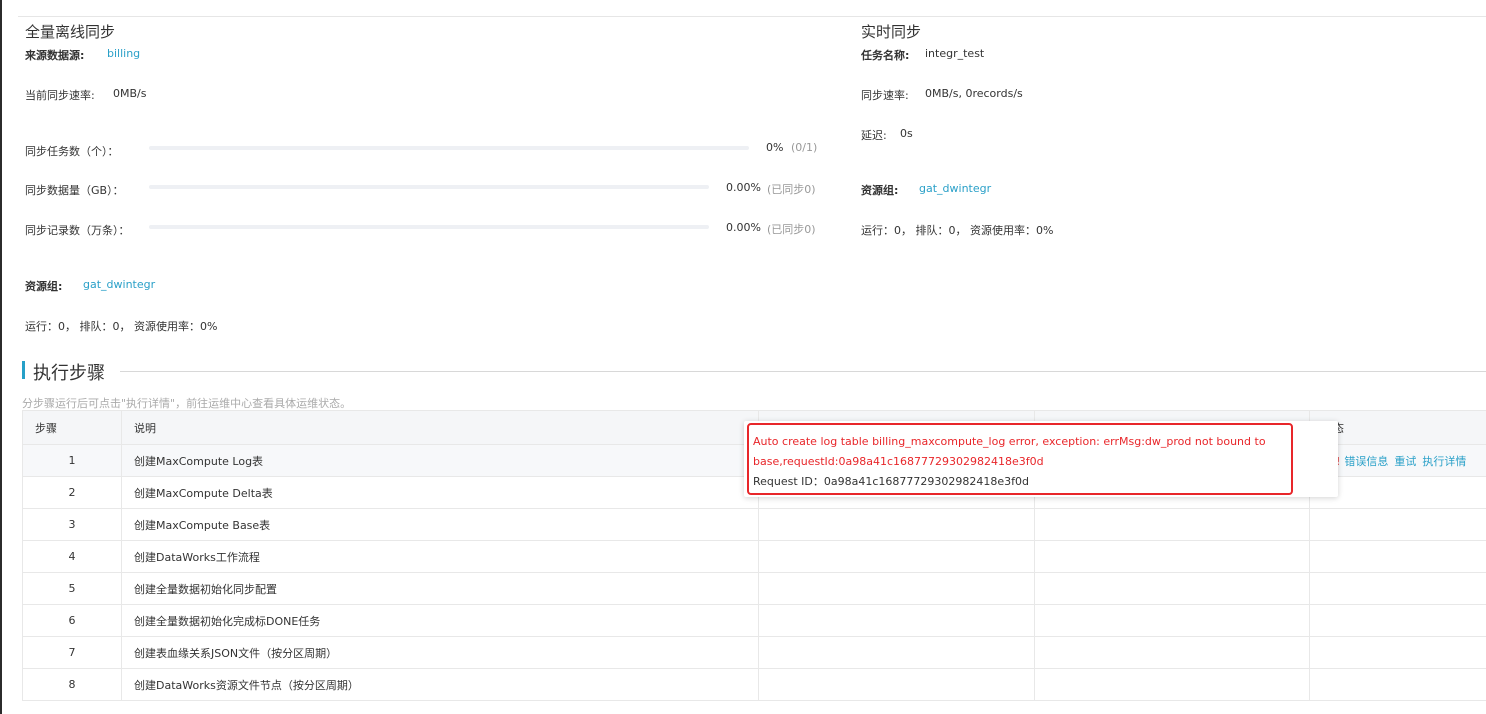  What do you see at coordinates (791, 189) in the screenshot?
I see `data-volume-detail: (已同步0)` at bounding box center [791, 189].